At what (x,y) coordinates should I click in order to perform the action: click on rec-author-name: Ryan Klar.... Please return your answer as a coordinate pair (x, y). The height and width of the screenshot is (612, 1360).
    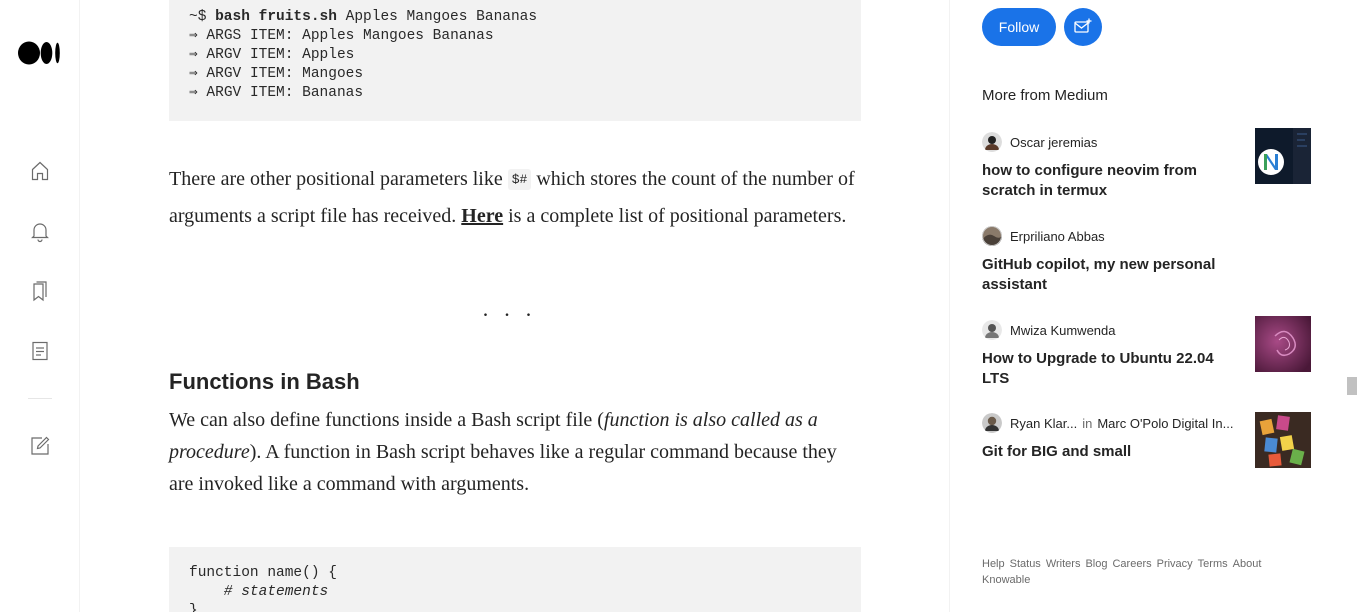
    Looking at the image, I should click on (1044, 423).